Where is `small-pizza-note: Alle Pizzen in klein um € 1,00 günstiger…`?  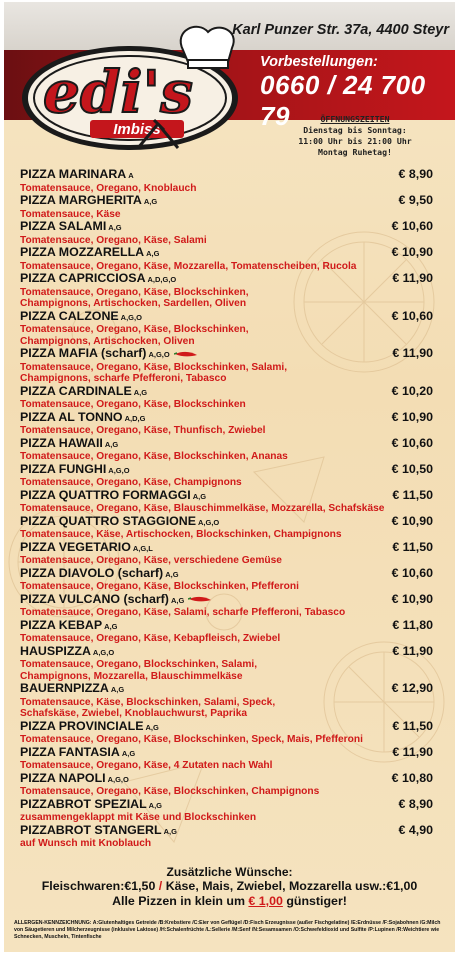 small-pizza-note: Alle Pizzen in klein um € 1,00 günstiger… is located at coordinates (229, 901).